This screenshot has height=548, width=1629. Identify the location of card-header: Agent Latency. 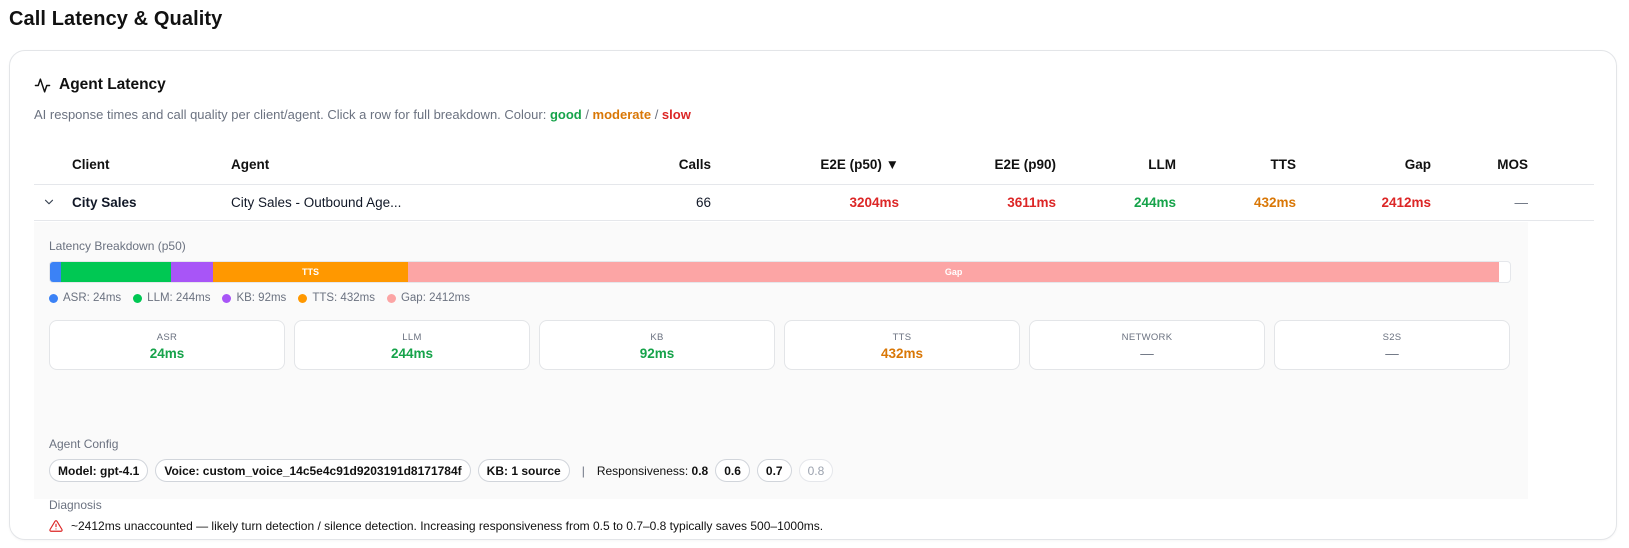
(100, 85).